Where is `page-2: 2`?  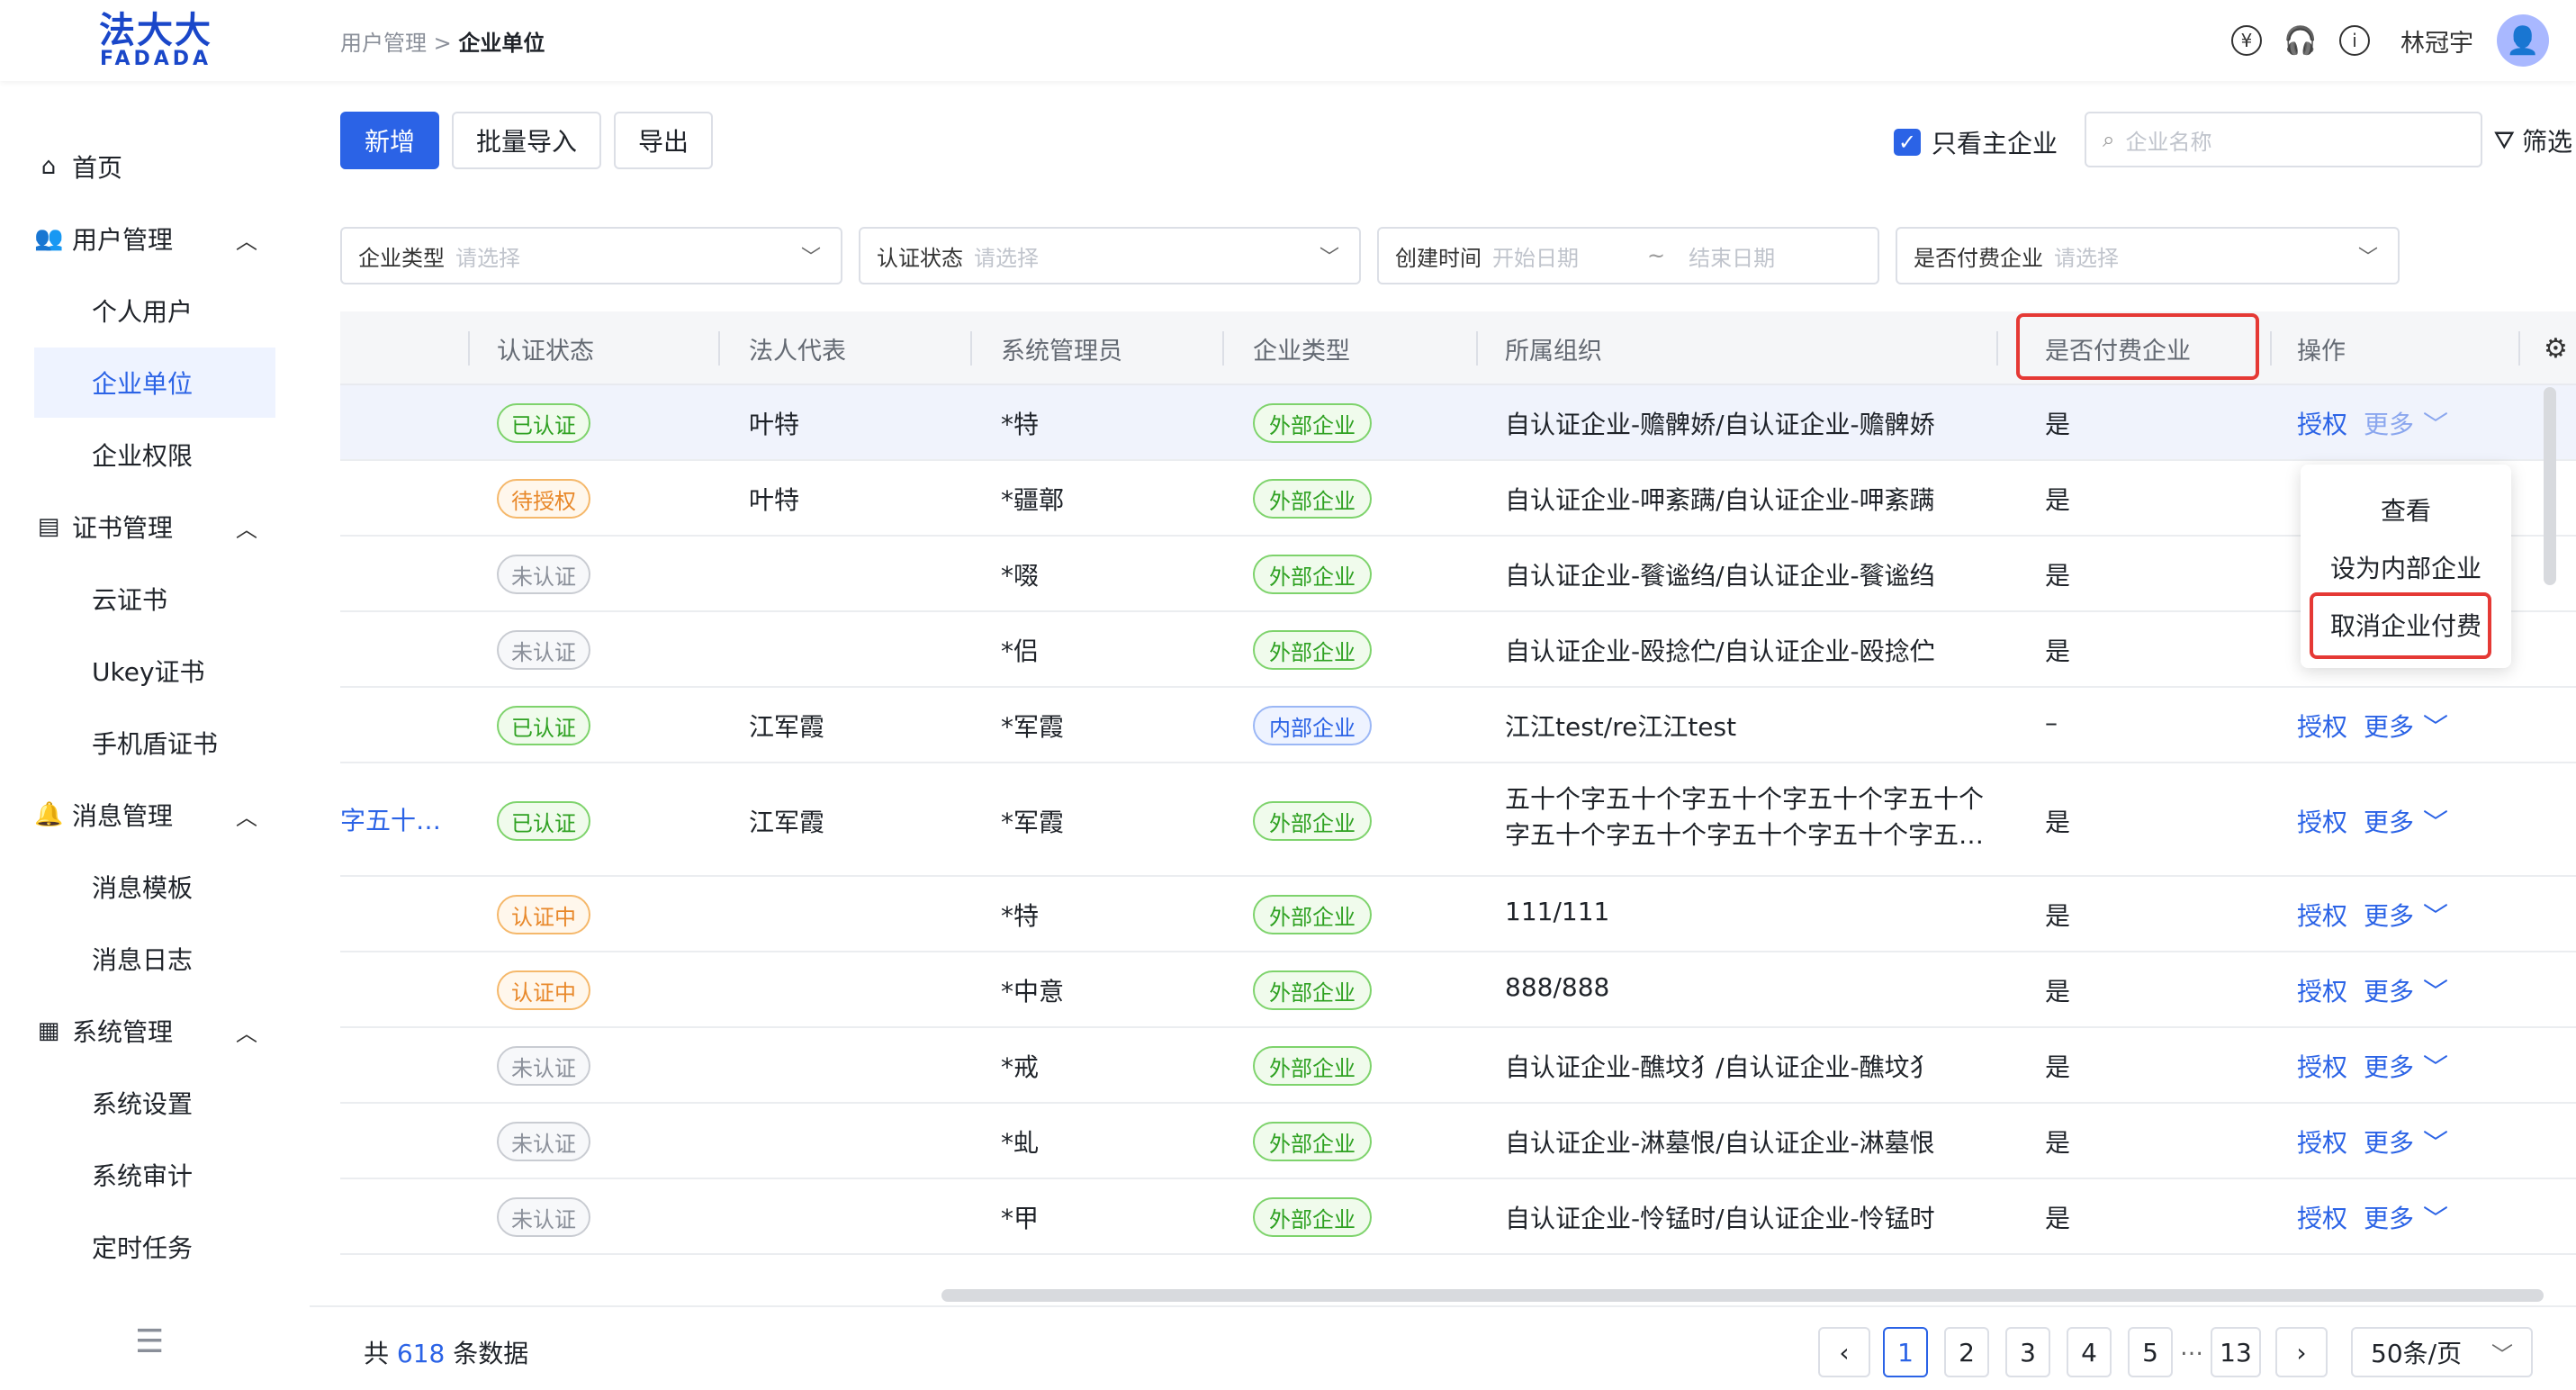 page-2: 2 is located at coordinates (1966, 1352).